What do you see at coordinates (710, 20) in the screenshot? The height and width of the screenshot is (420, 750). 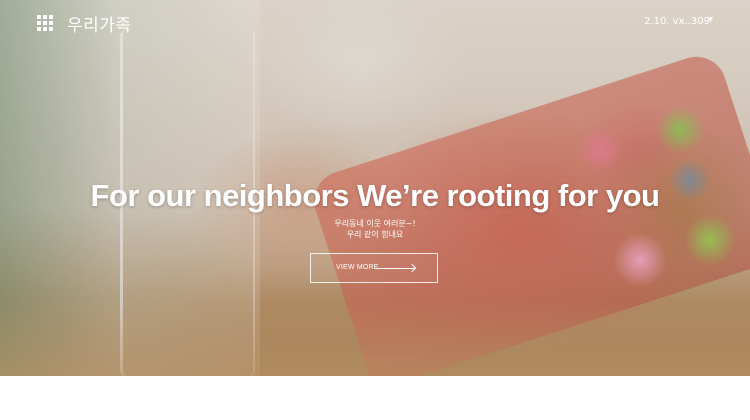 I see `caret-down-icon: ▾` at bounding box center [710, 20].